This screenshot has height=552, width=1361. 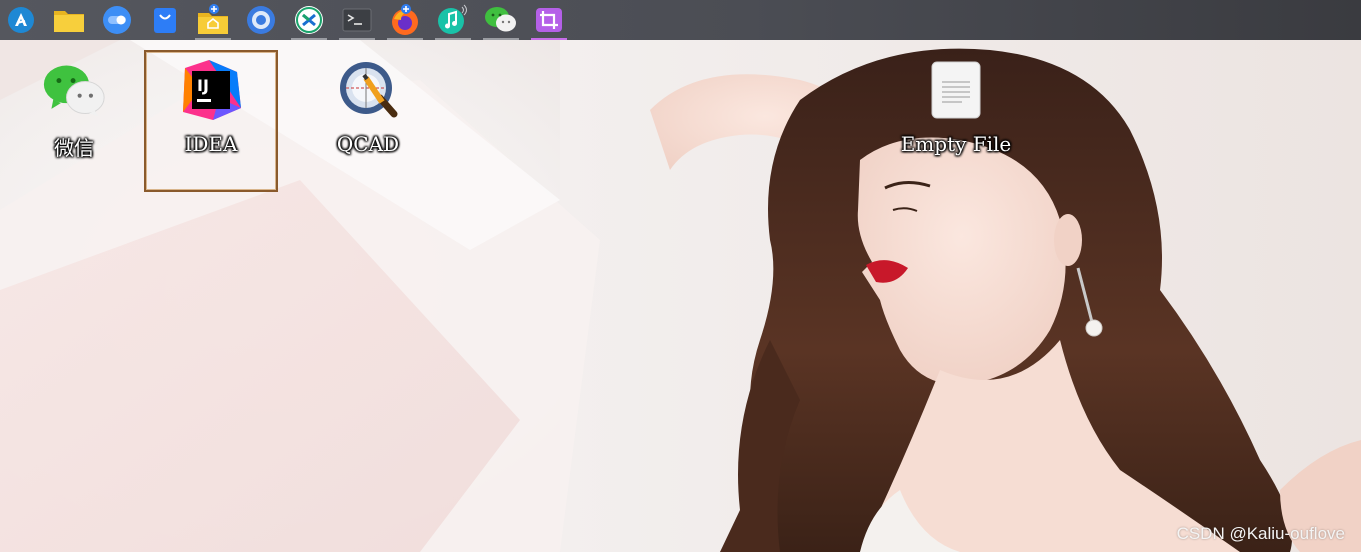 What do you see at coordinates (211, 90) in the screenshot?
I see `intellij-idea-icon: IJ` at bounding box center [211, 90].